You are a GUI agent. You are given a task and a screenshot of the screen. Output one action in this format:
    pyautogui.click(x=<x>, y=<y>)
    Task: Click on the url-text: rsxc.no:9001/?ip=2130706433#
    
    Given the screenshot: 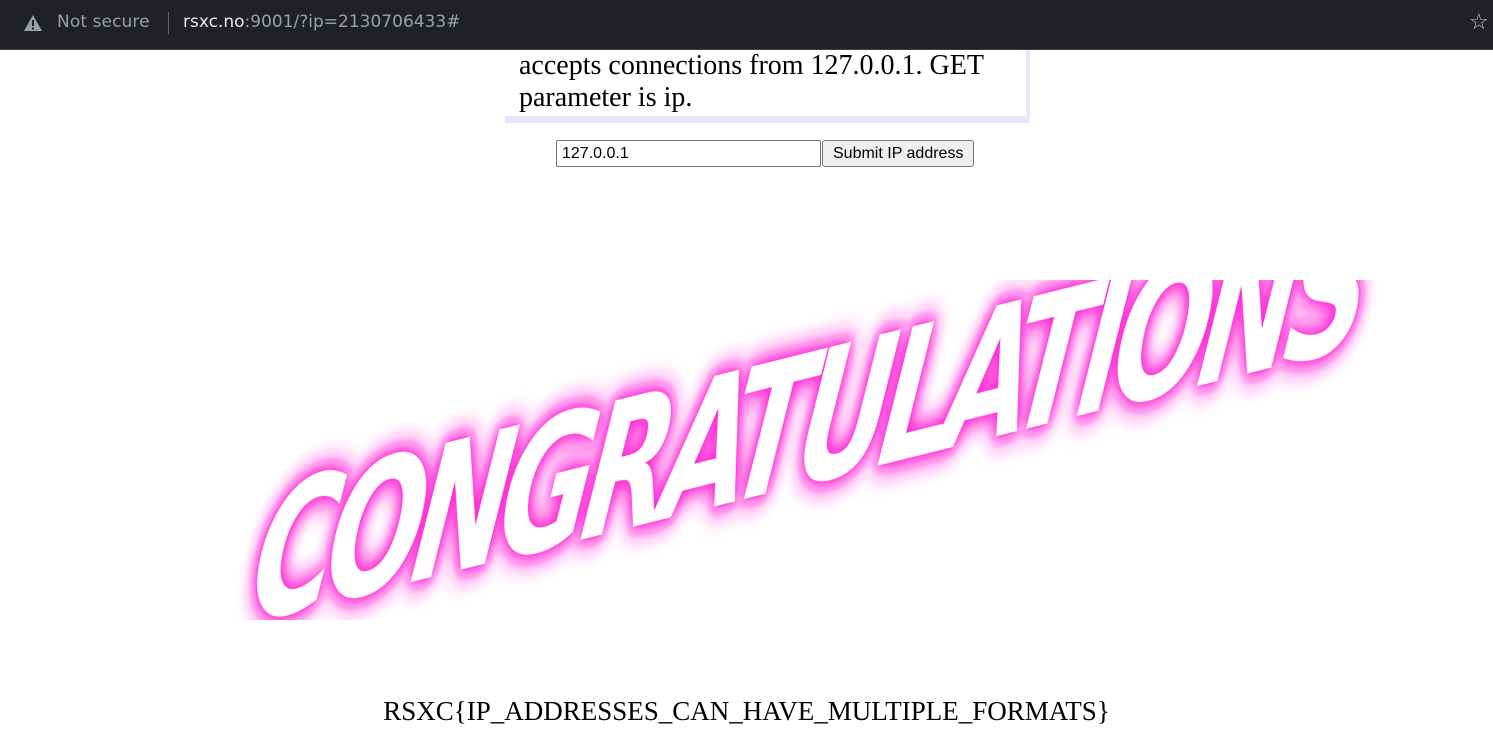 What is the action you would take?
    pyautogui.click(x=321, y=22)
    